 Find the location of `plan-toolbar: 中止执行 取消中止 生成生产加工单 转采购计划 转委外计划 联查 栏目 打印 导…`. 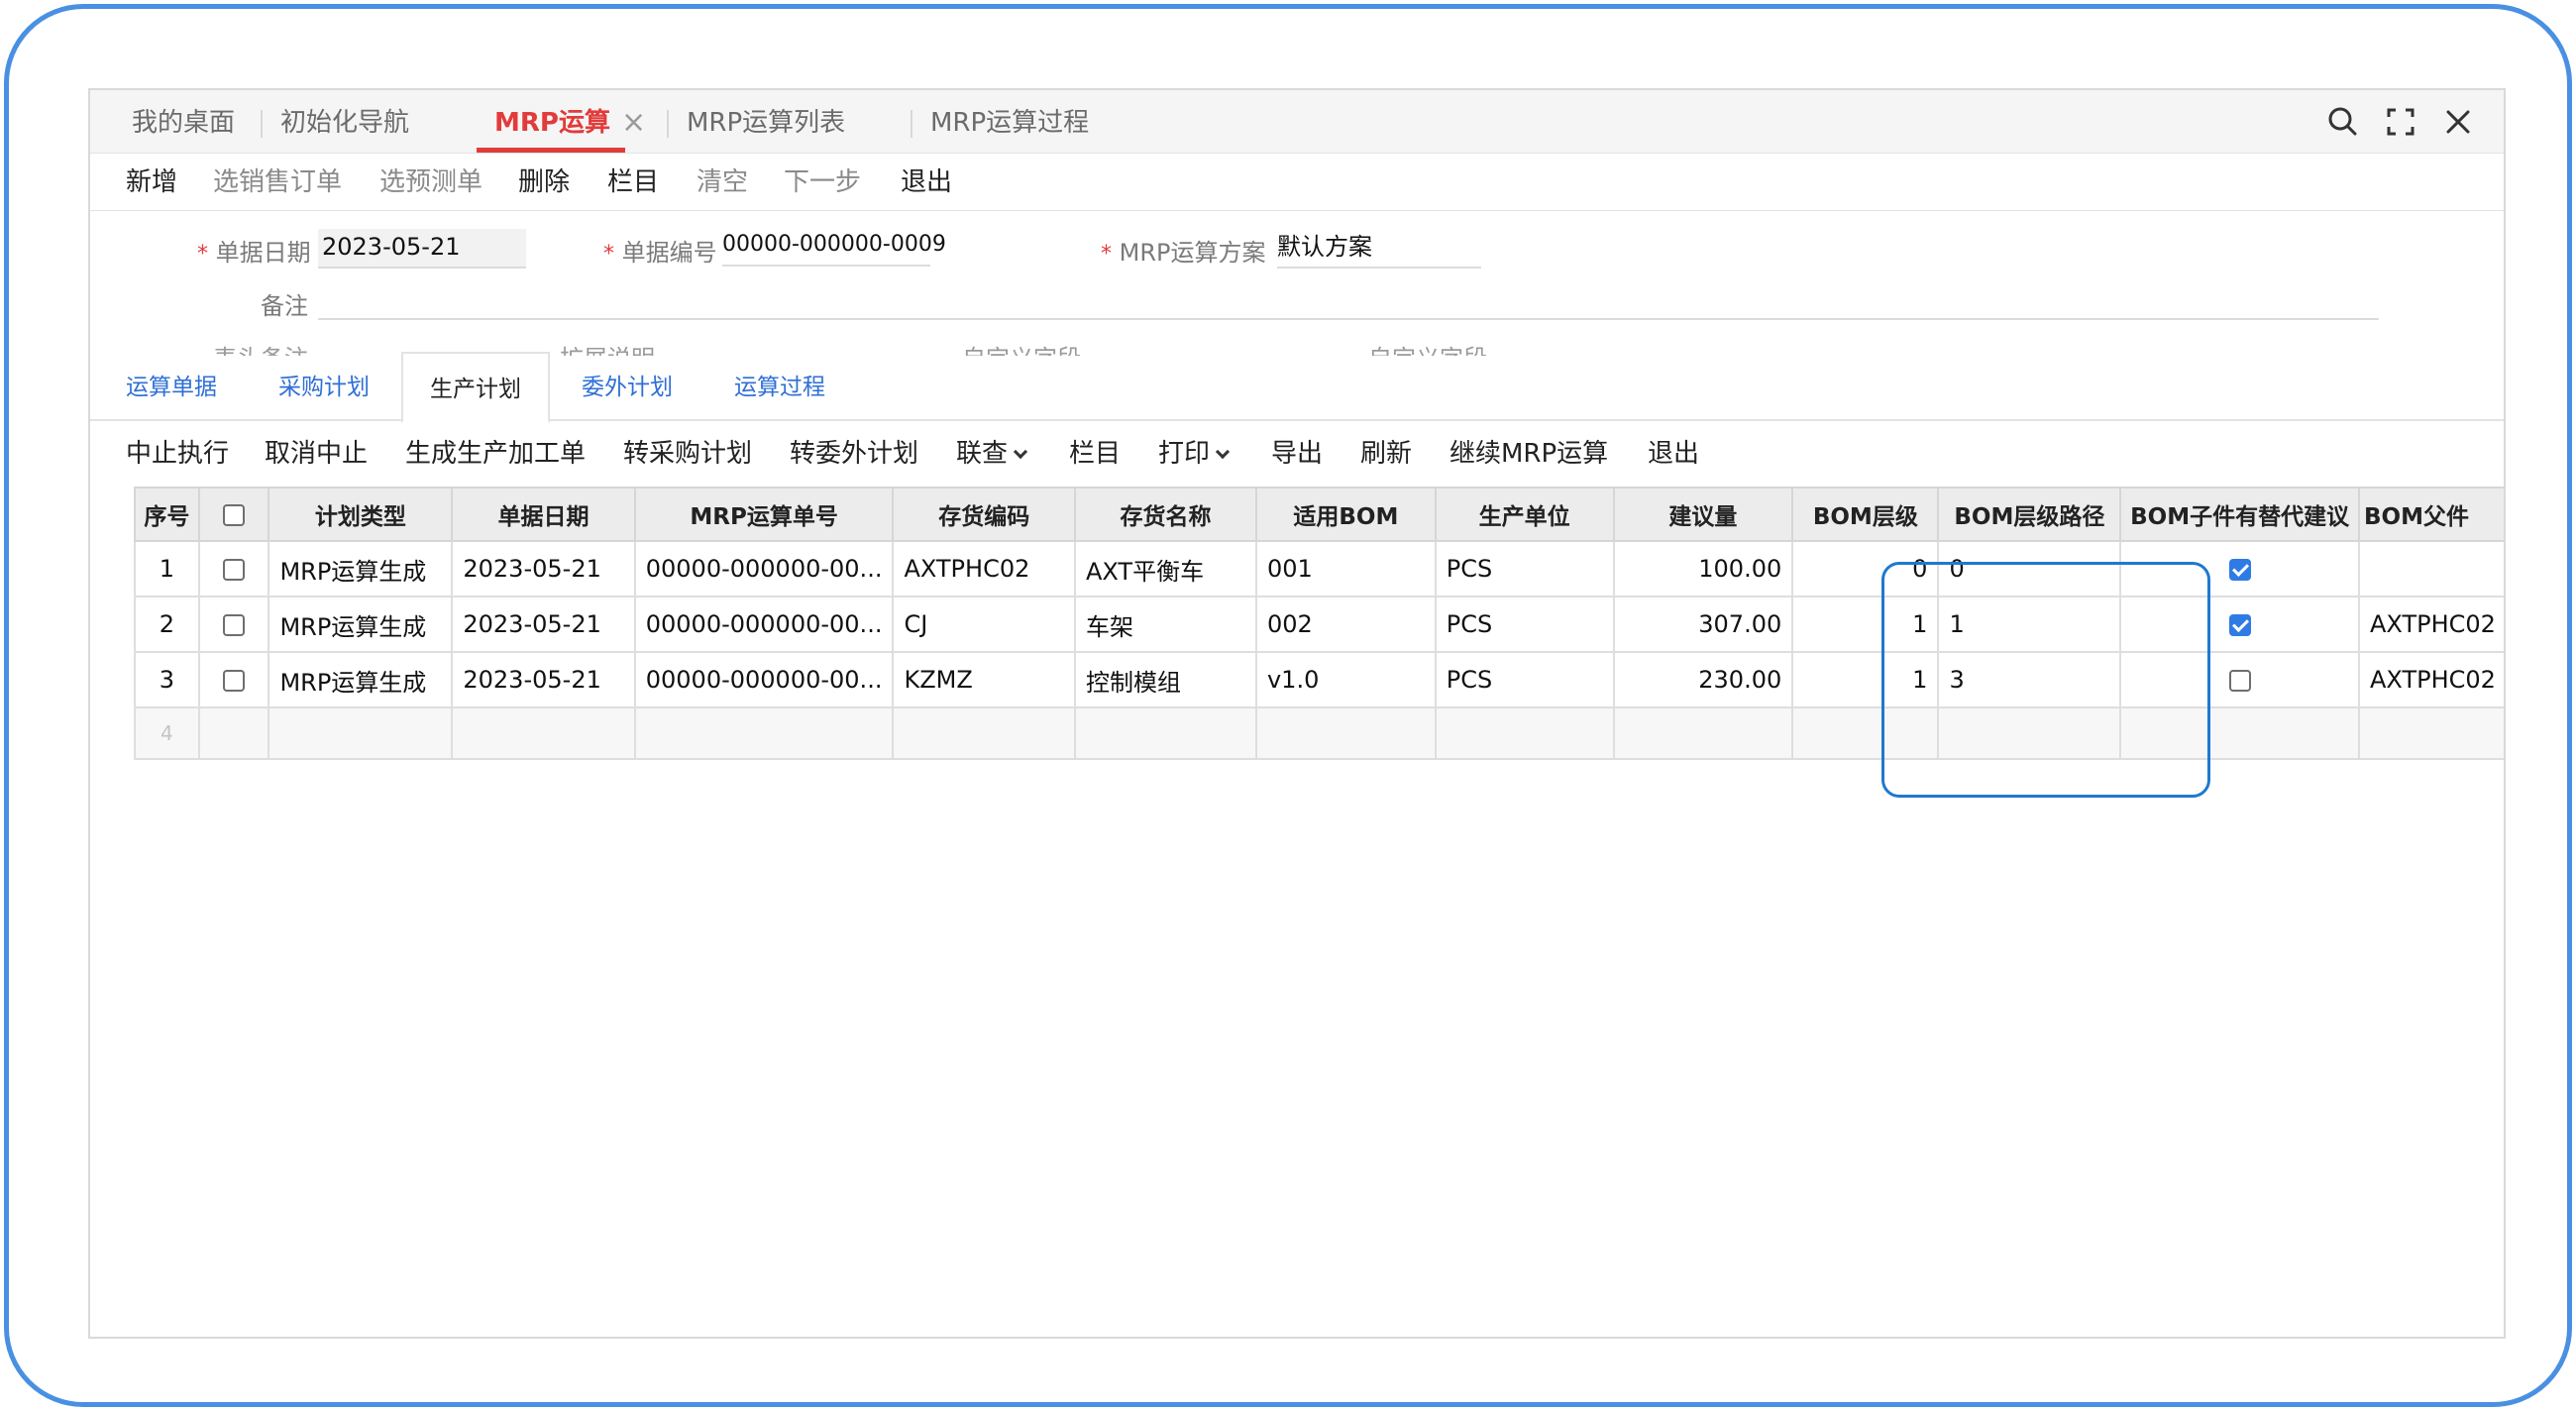

plan-toolbar: 中止执行 取消中止 生成生产加工单 转采购计划 转委外计划 联查 栏目 打印 导… is located at coordinates (1297, 454).